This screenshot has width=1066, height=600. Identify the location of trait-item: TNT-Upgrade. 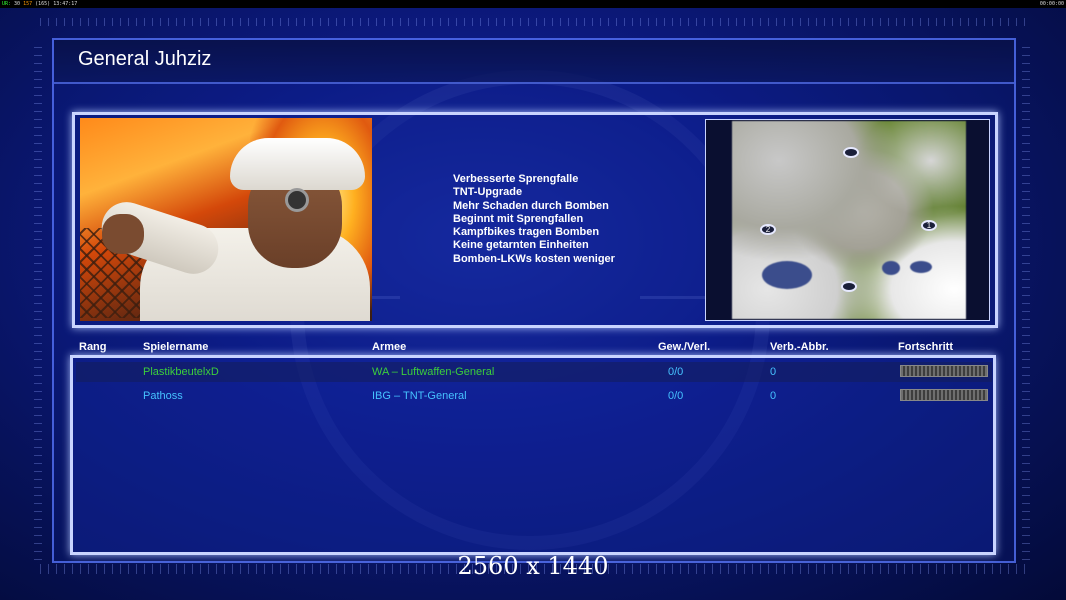
(488, 192).